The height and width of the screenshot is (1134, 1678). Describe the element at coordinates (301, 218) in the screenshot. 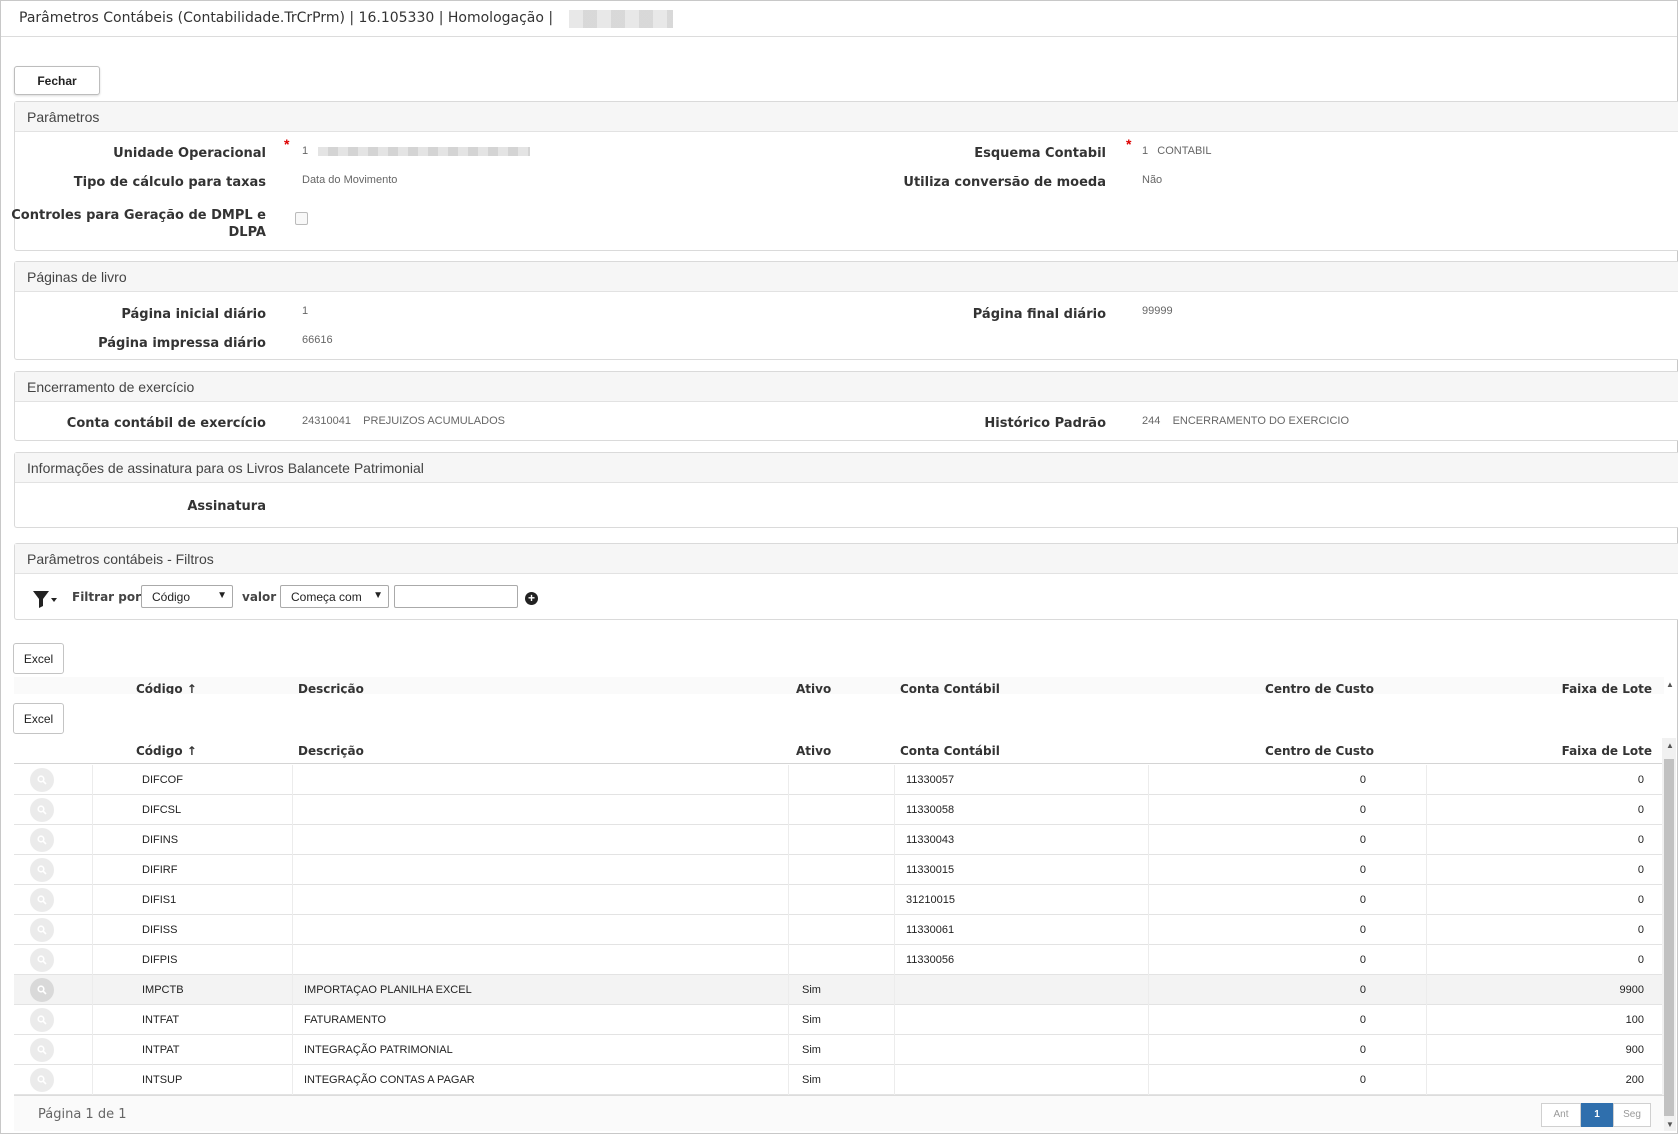

I see `dmpl-checkbox` at that location.